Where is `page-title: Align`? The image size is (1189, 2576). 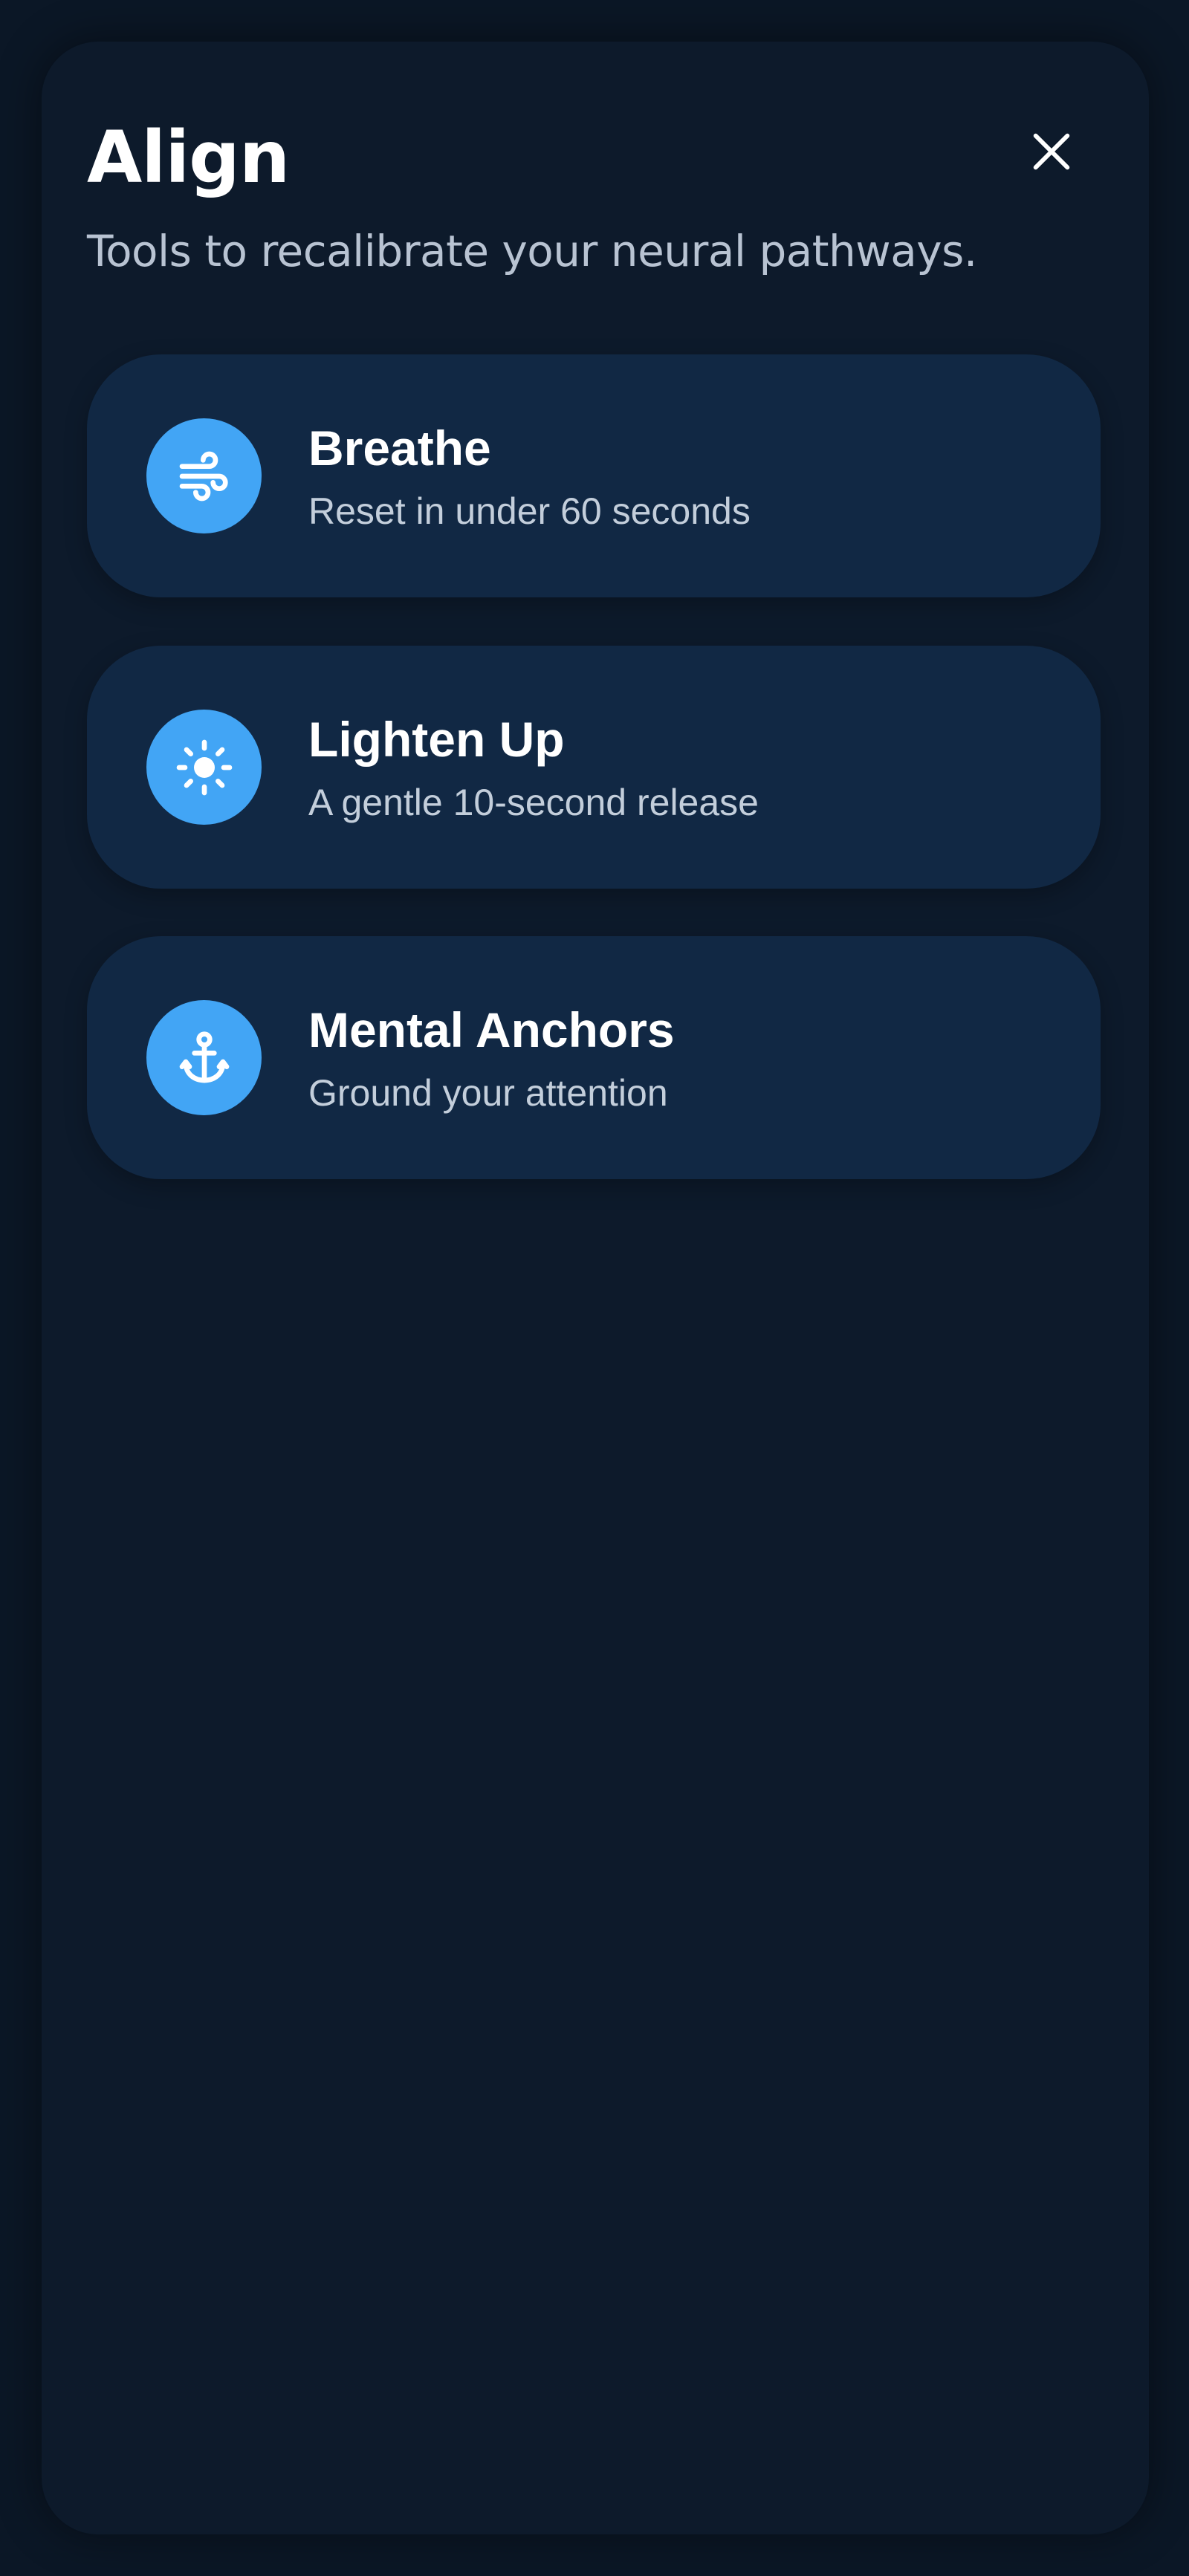 page-title: Align is located at coordinates (188, 157).